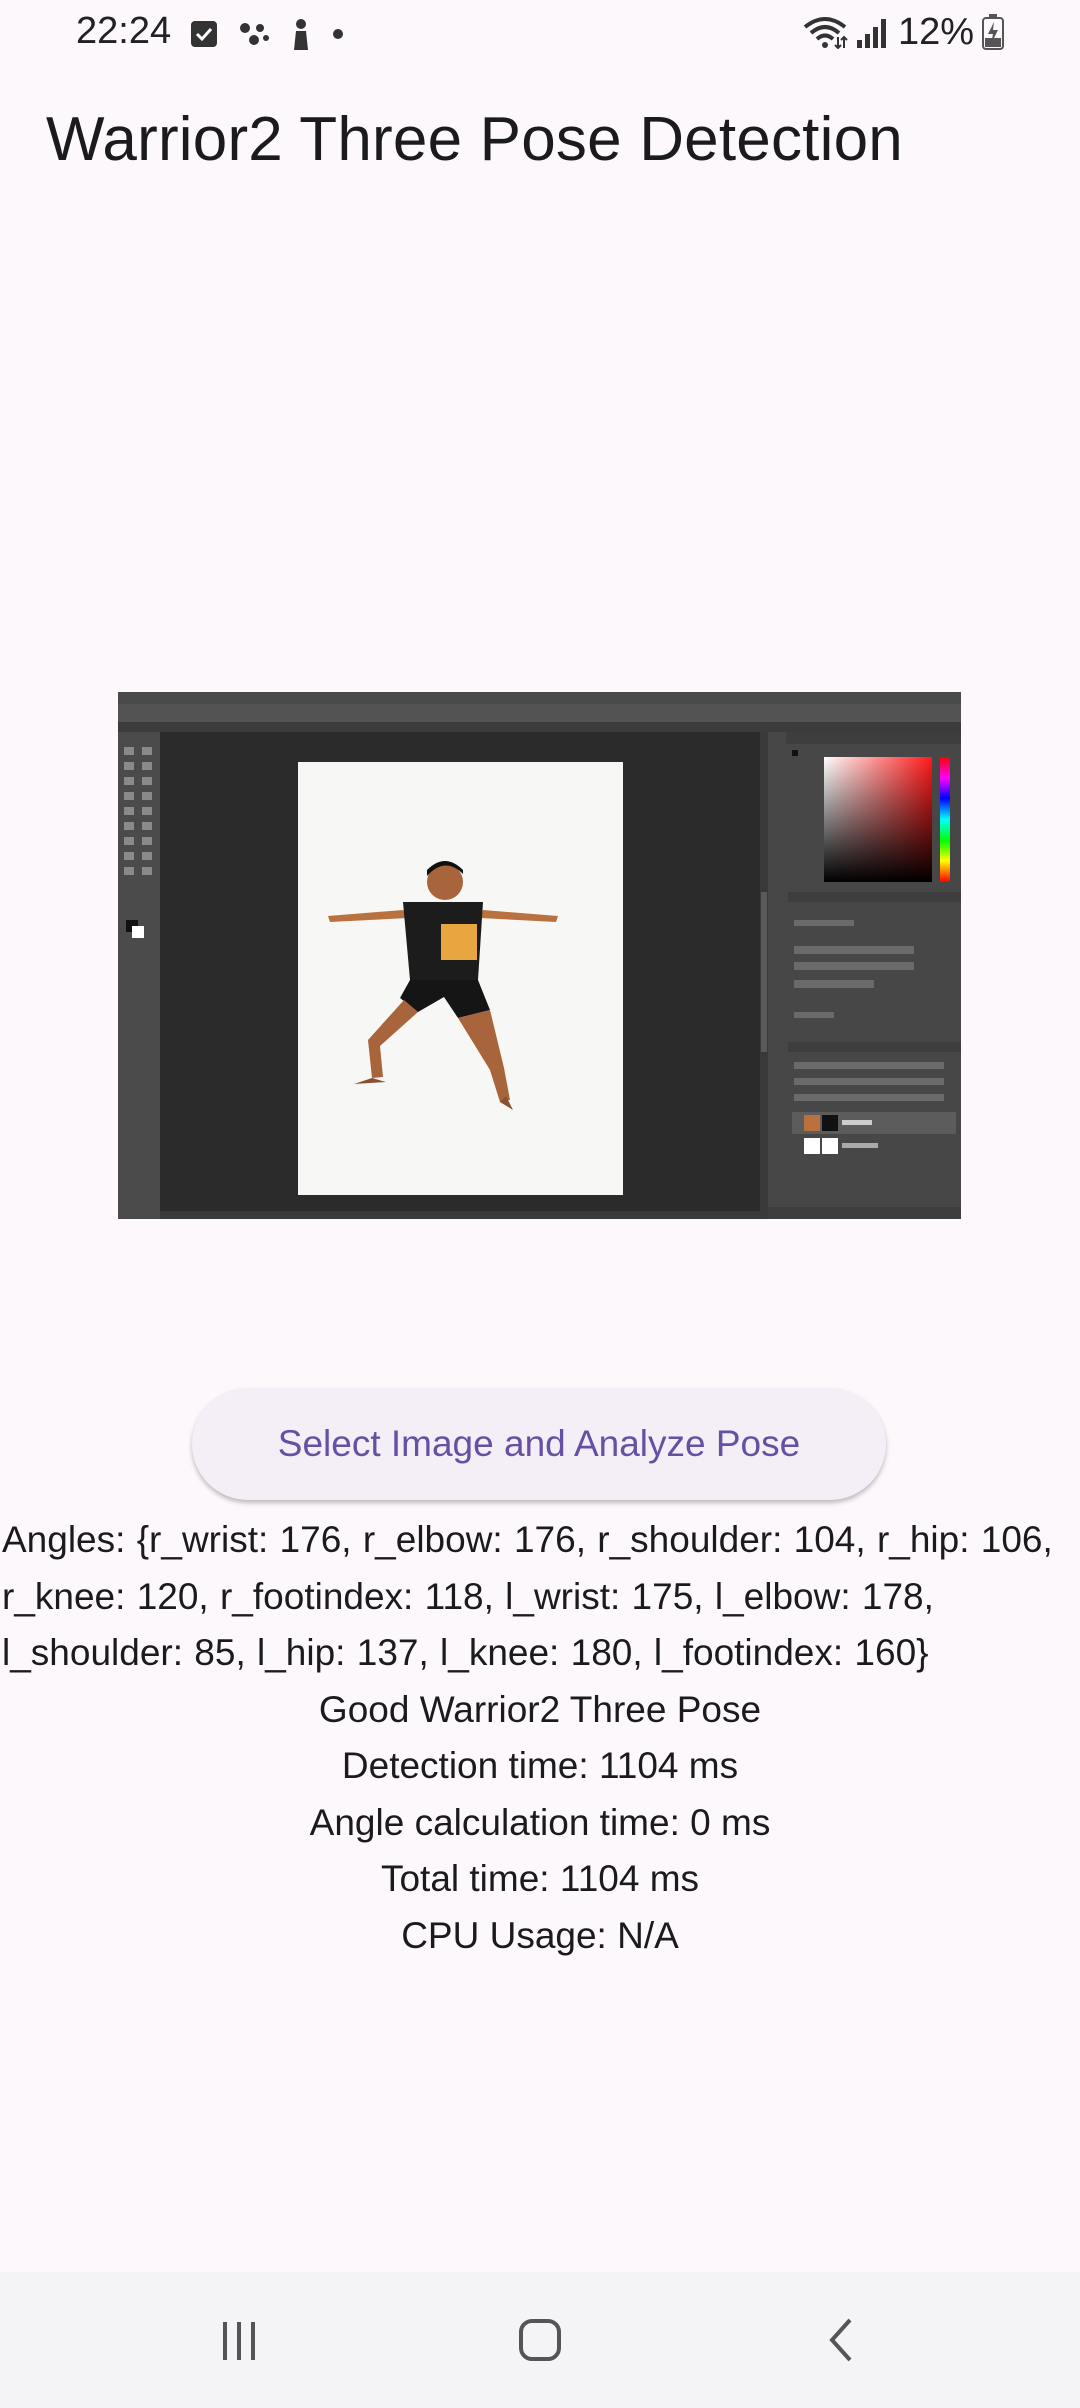 This screenshot has width=1080, height=2408. I want to click on cpu-usage: CPU Usage: N/A, so click(540, 1935).